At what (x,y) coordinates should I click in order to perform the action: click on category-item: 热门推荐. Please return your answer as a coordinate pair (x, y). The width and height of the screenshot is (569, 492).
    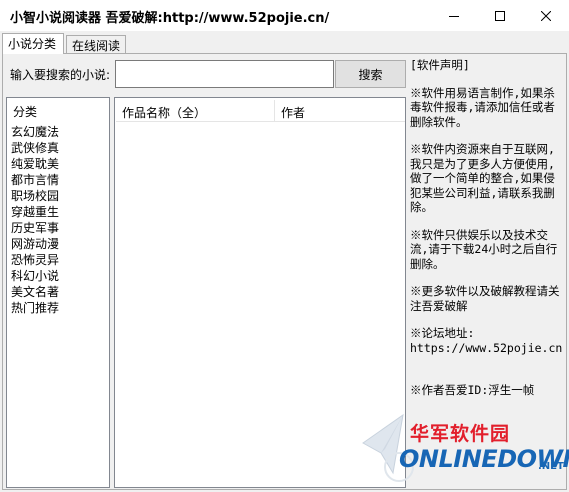
    Looking at the image, I should click on (59, 308).